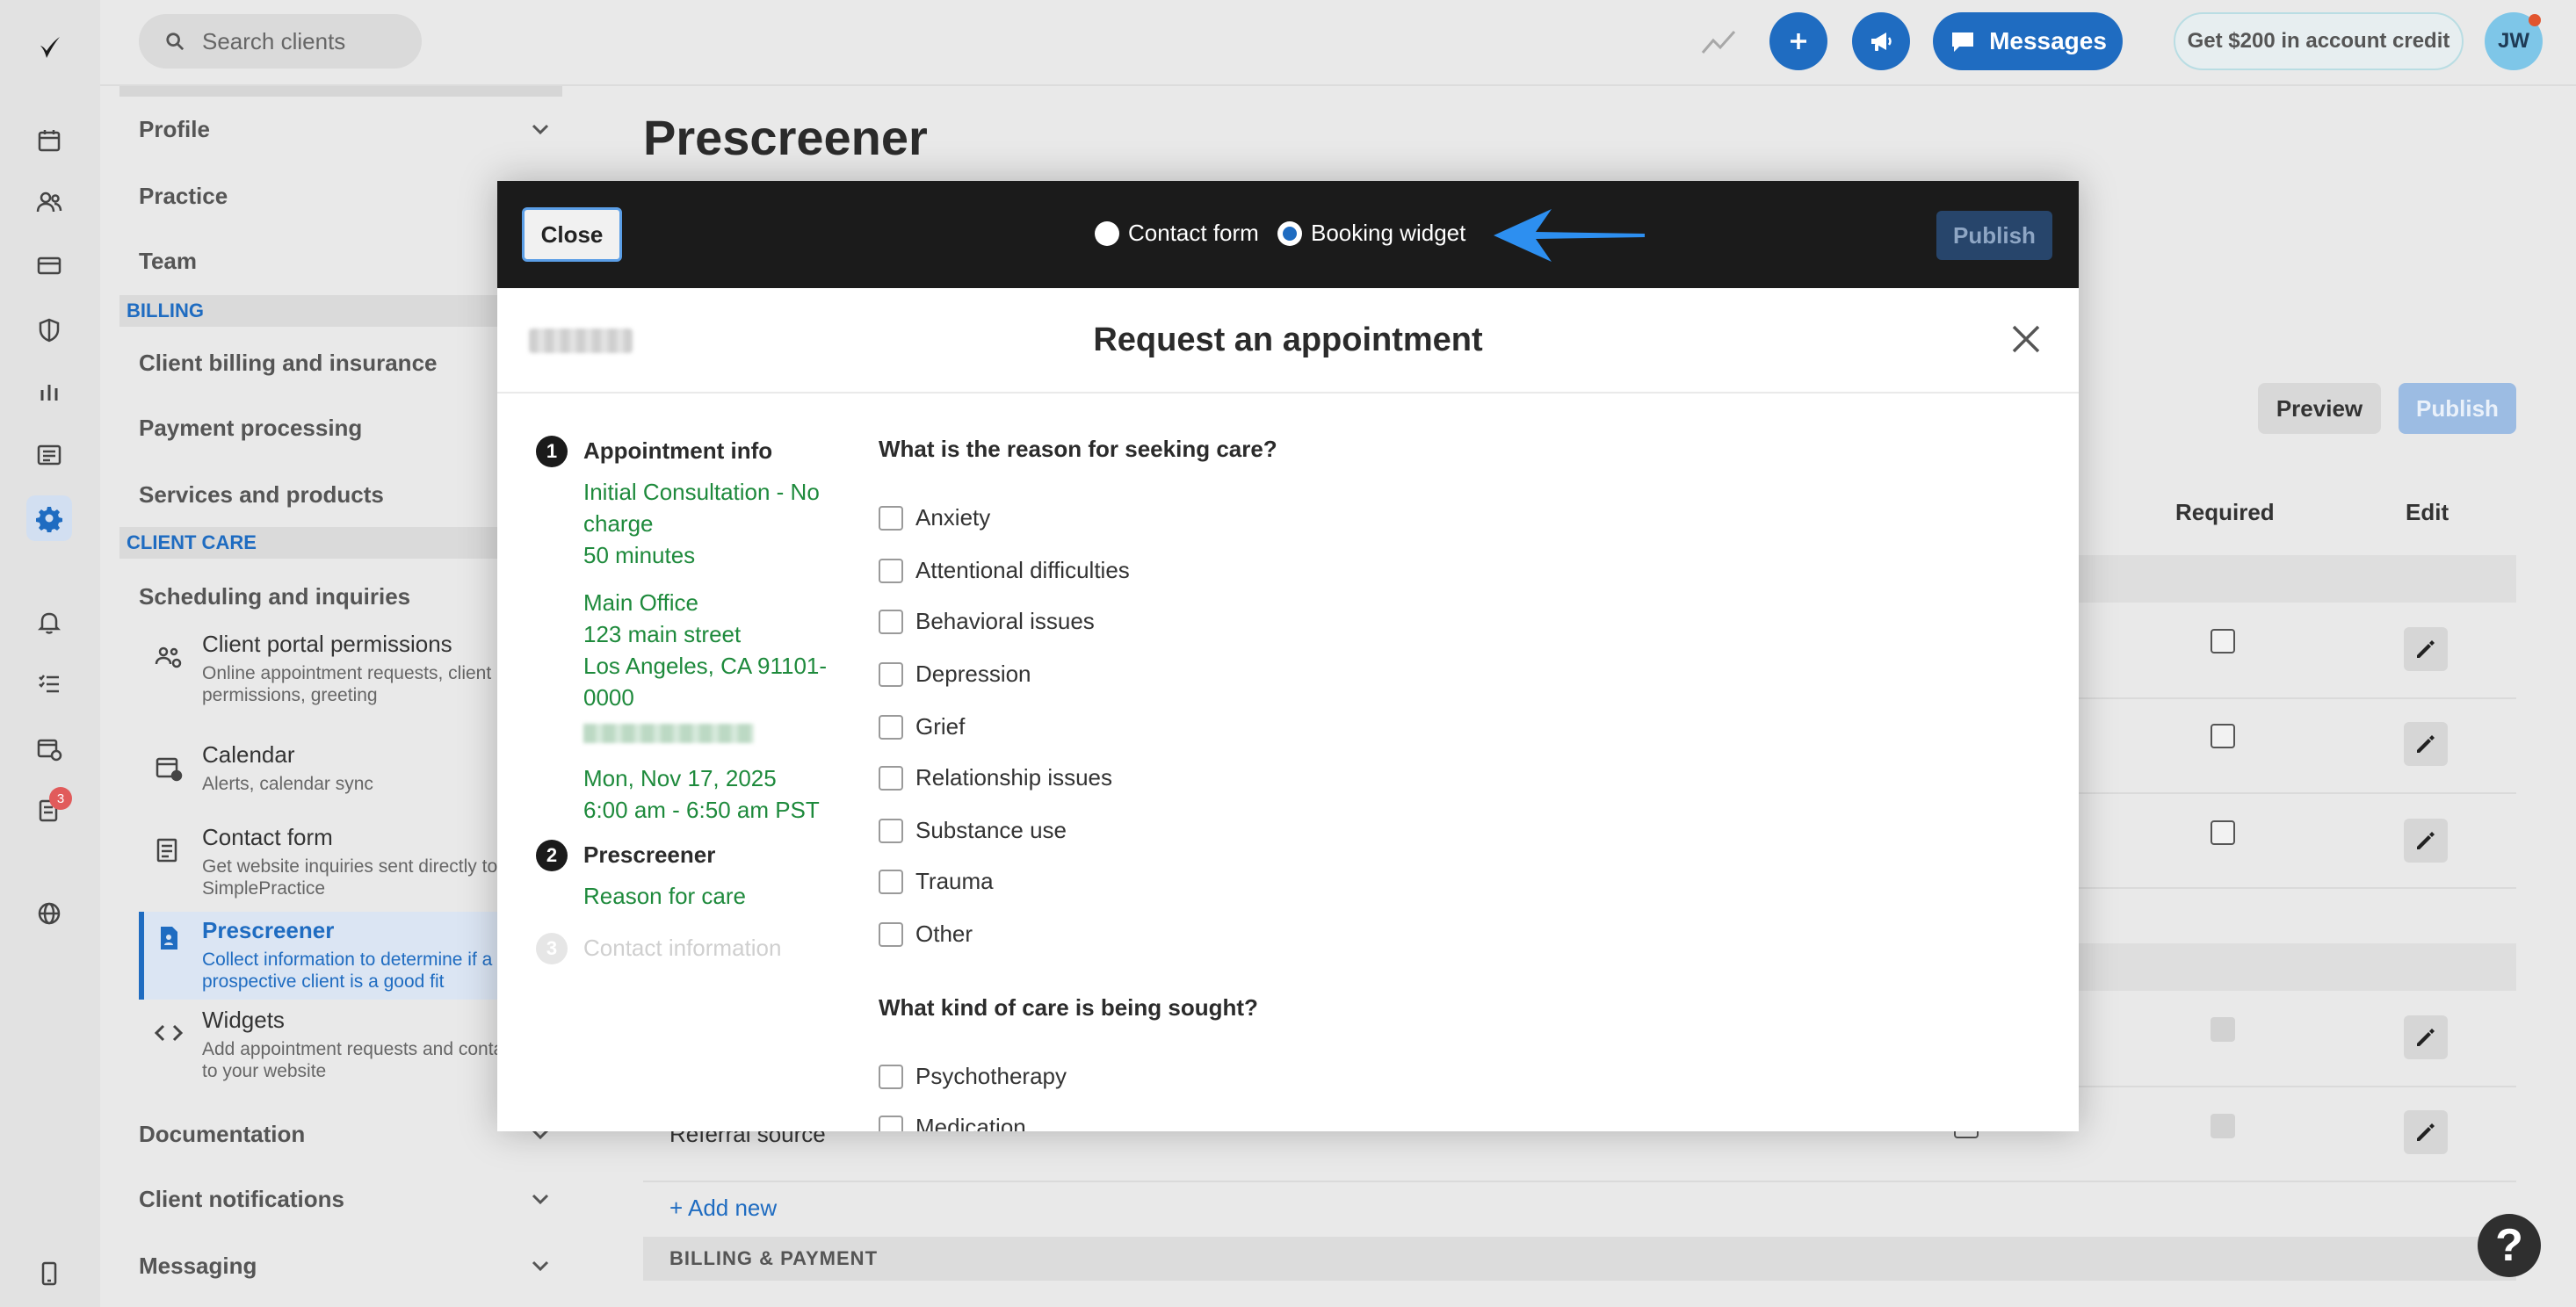 This screenshot has width=2576, height=1307. Describe the element at coordinates (2509, 1245) in the screenshot. I see `help-button: ?` at that location.